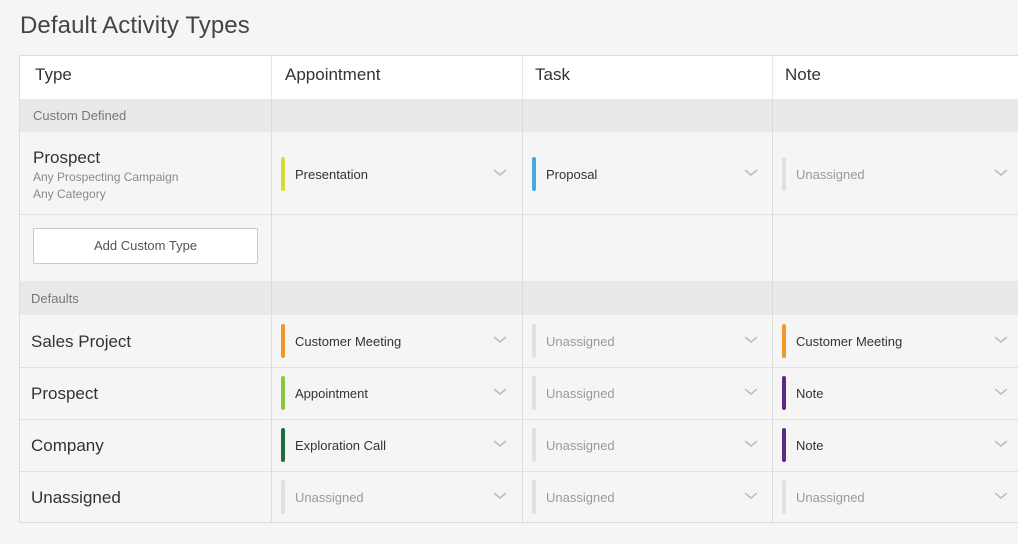 The width and height of the screenshot is (1018, 544). Describe the element at coordinates (135, 25) in the screenshot. I see `page-title: Default Activity Types` at that location.